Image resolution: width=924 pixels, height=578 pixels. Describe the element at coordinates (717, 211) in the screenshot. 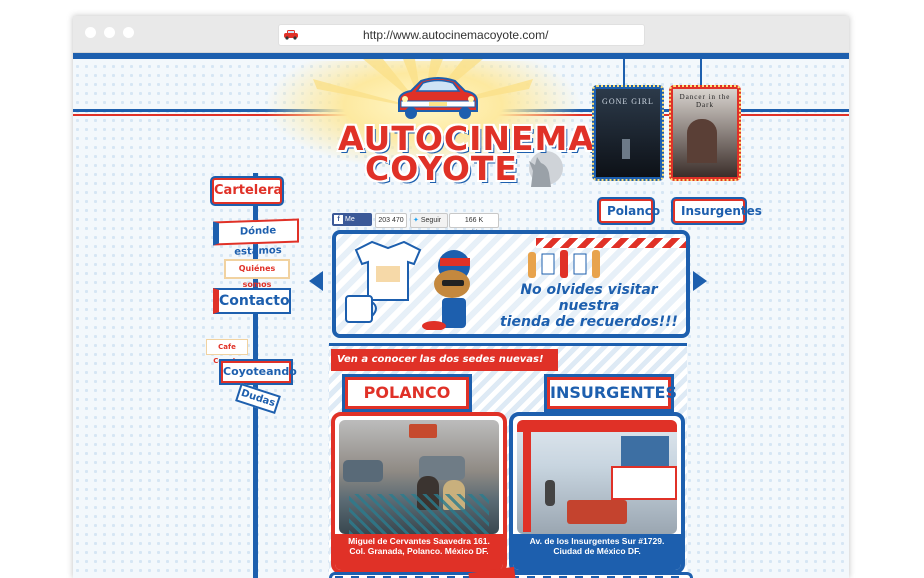

I see `poster-label-insurgentes: Insurgentes` at that location.